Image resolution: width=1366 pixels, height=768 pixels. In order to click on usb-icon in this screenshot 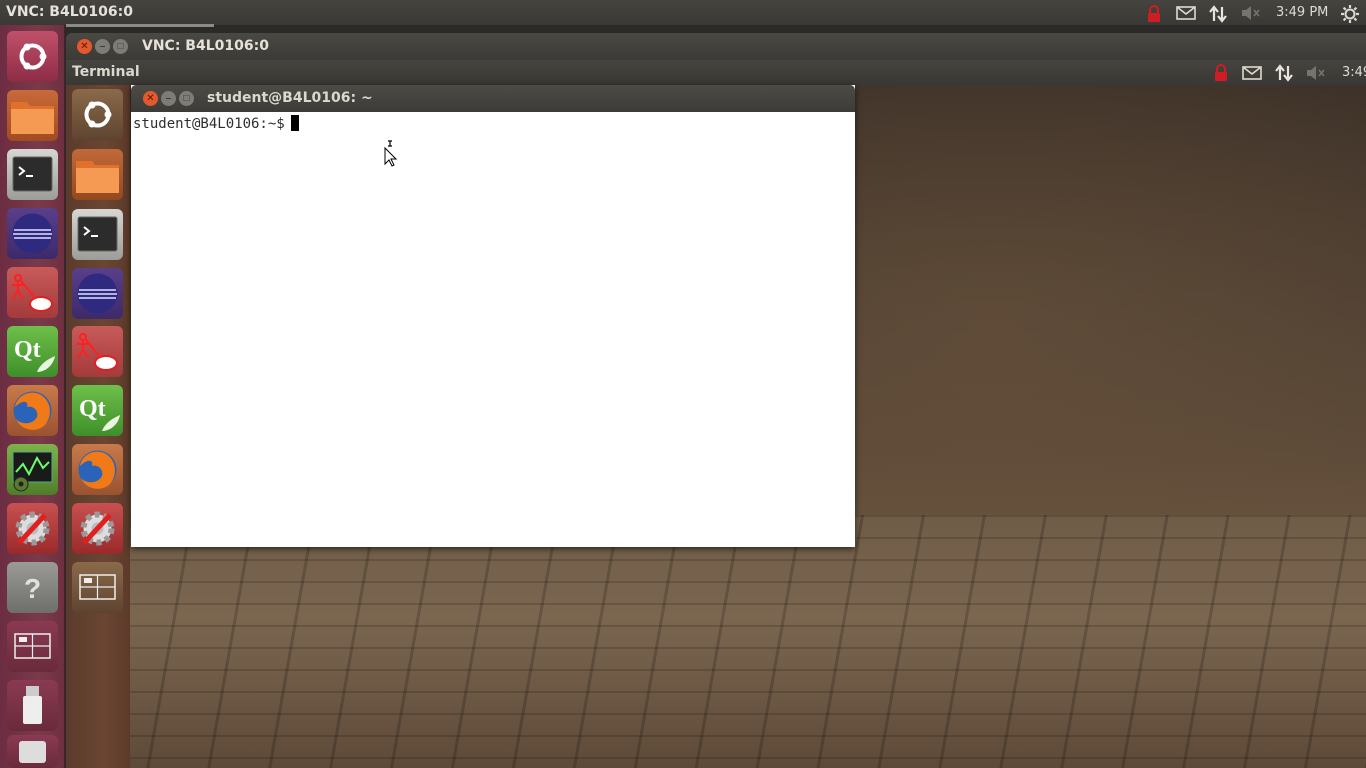, I will do `click(32, 705)`.